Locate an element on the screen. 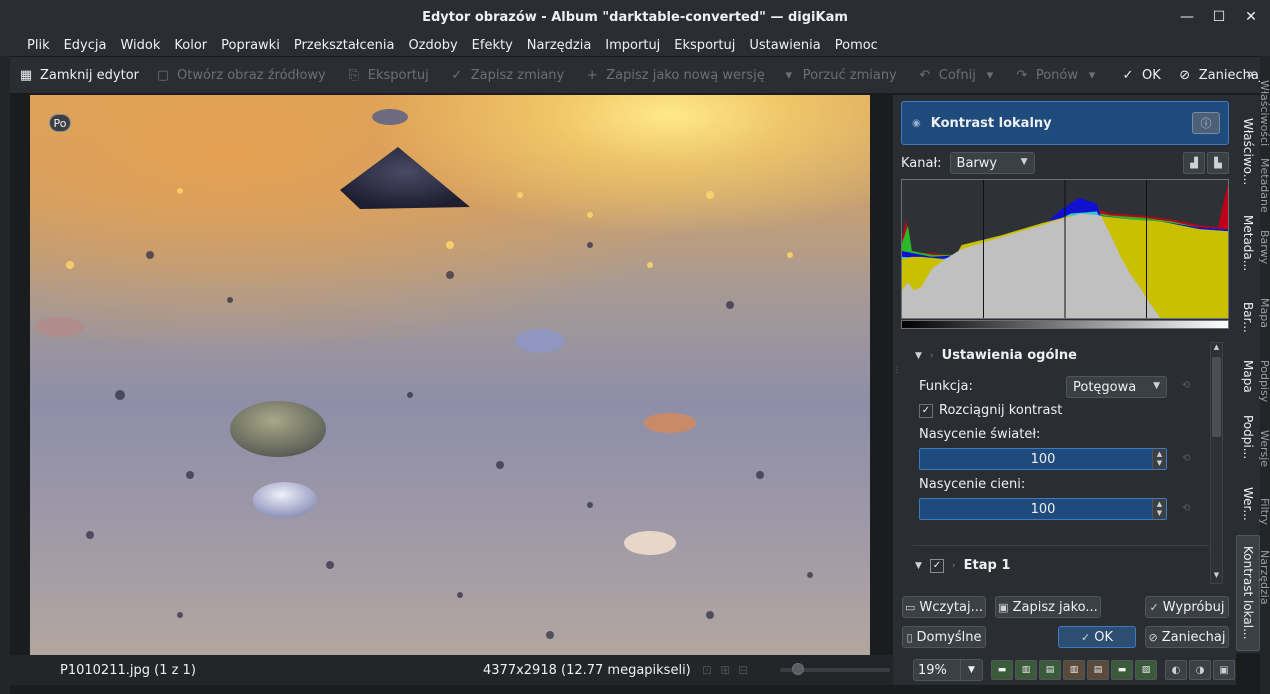  indicator-buttons: ◐ ◑ ▣ is located at coordinates (1200, 670).